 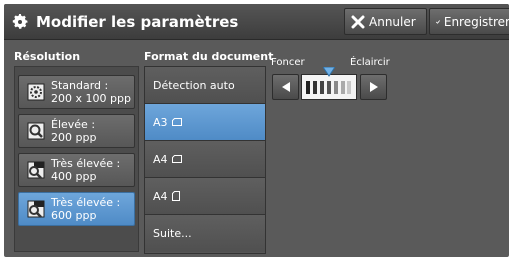 I want to click on resolution-option-line1: Standard :, so click(x=80, y=85).